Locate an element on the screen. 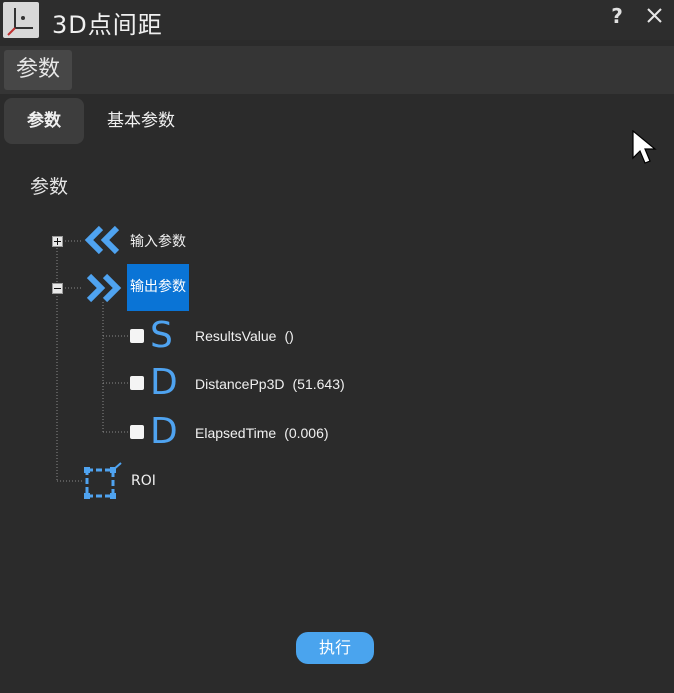 This screenshot has width=674, height=693. input-params-expander is located at coordinates (57, 241).